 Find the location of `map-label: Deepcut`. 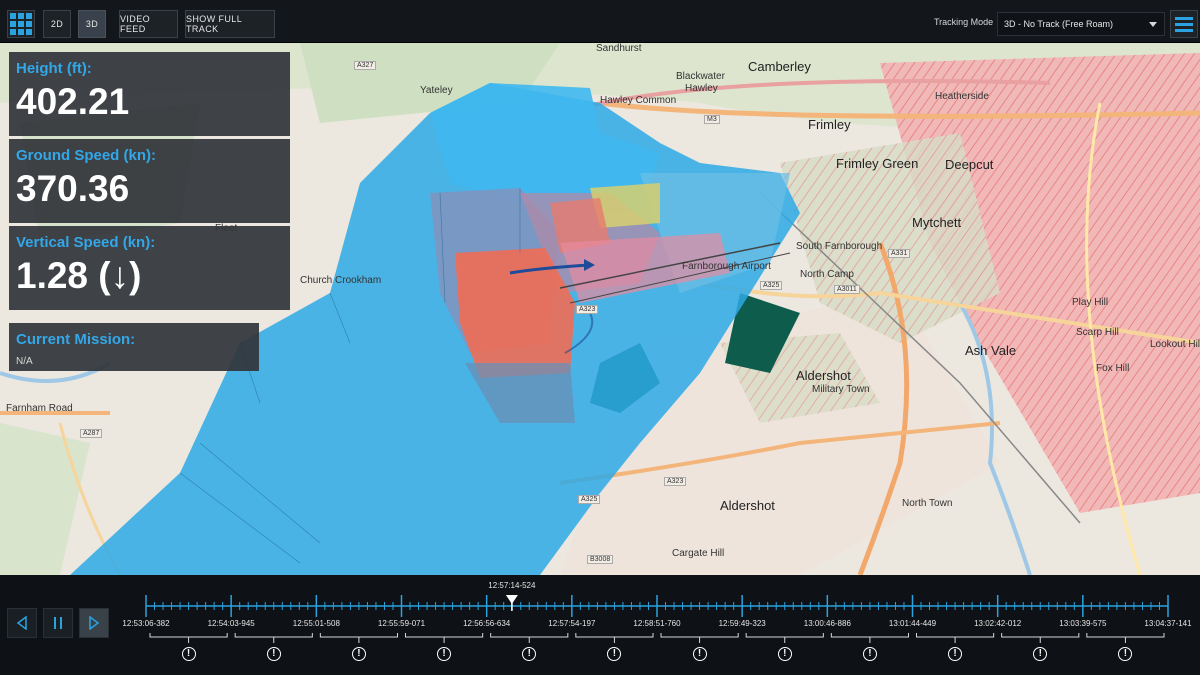

map-label: Deepcut is located at coordinates (969, 164).